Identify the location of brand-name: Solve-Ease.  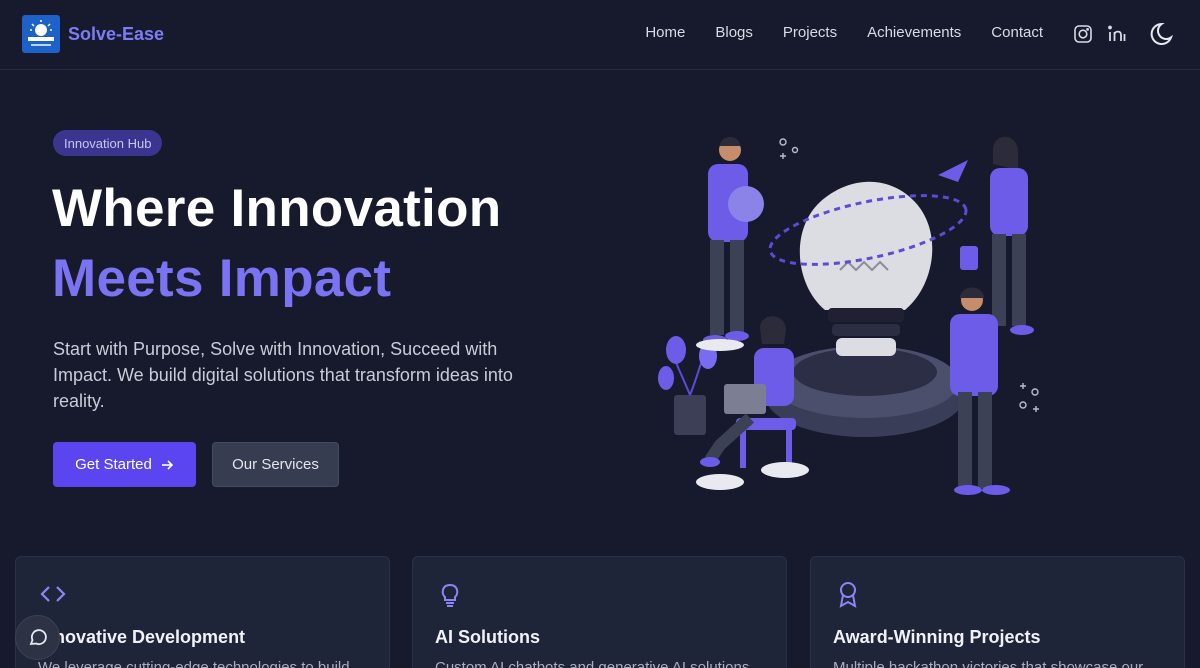
(116, 33).